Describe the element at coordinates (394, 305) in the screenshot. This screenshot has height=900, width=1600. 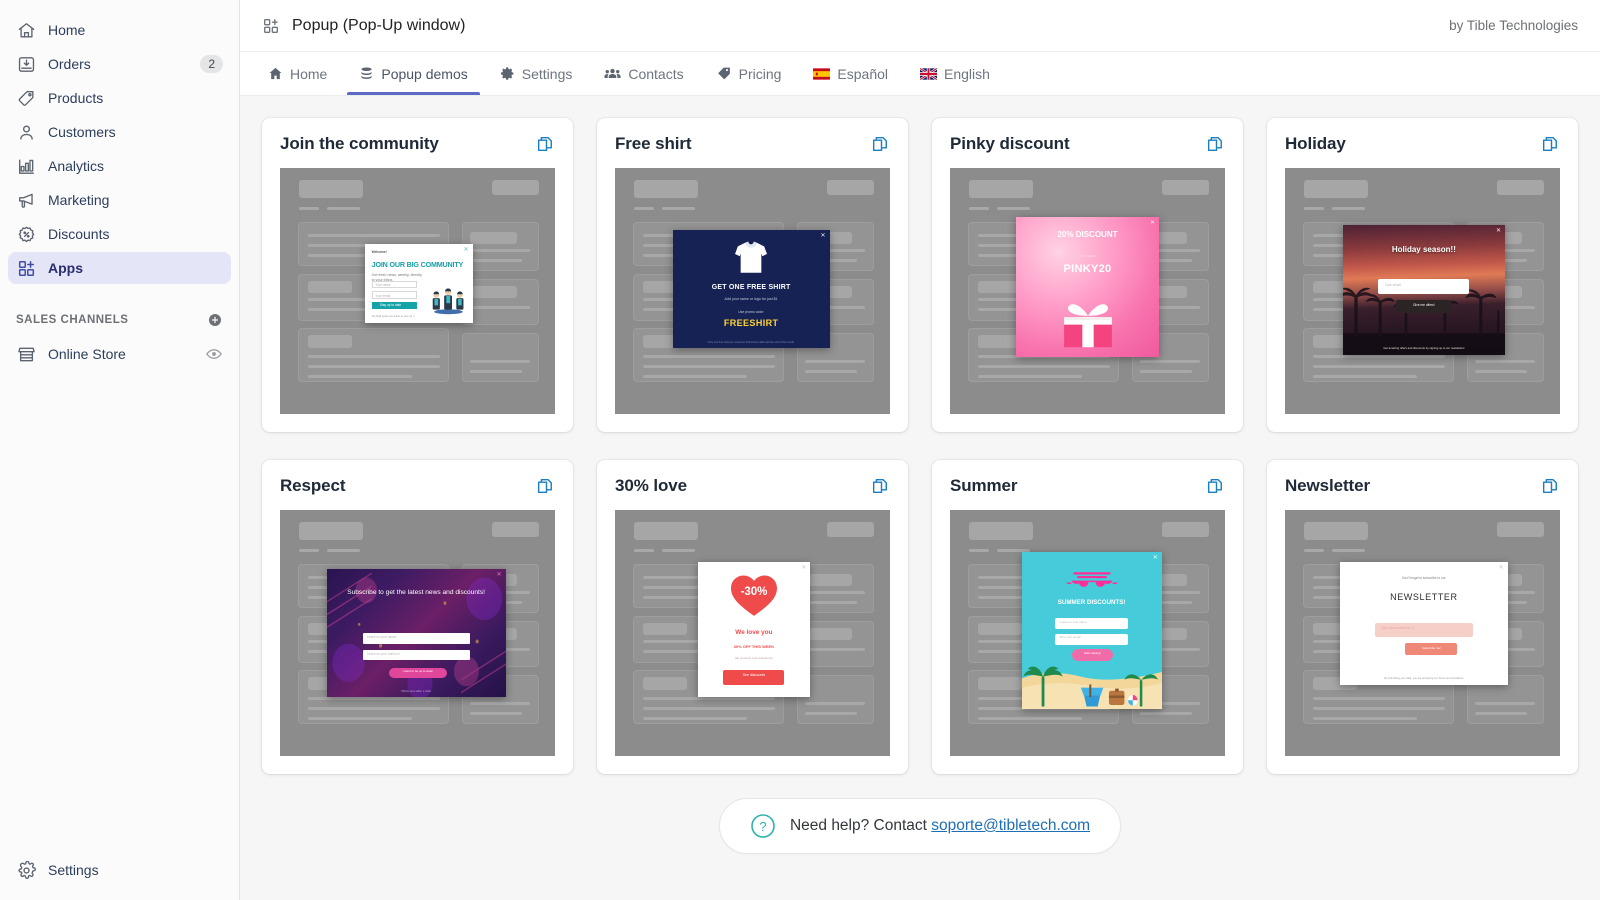
I see `popup-submit-button: Stay up to date` at that location.